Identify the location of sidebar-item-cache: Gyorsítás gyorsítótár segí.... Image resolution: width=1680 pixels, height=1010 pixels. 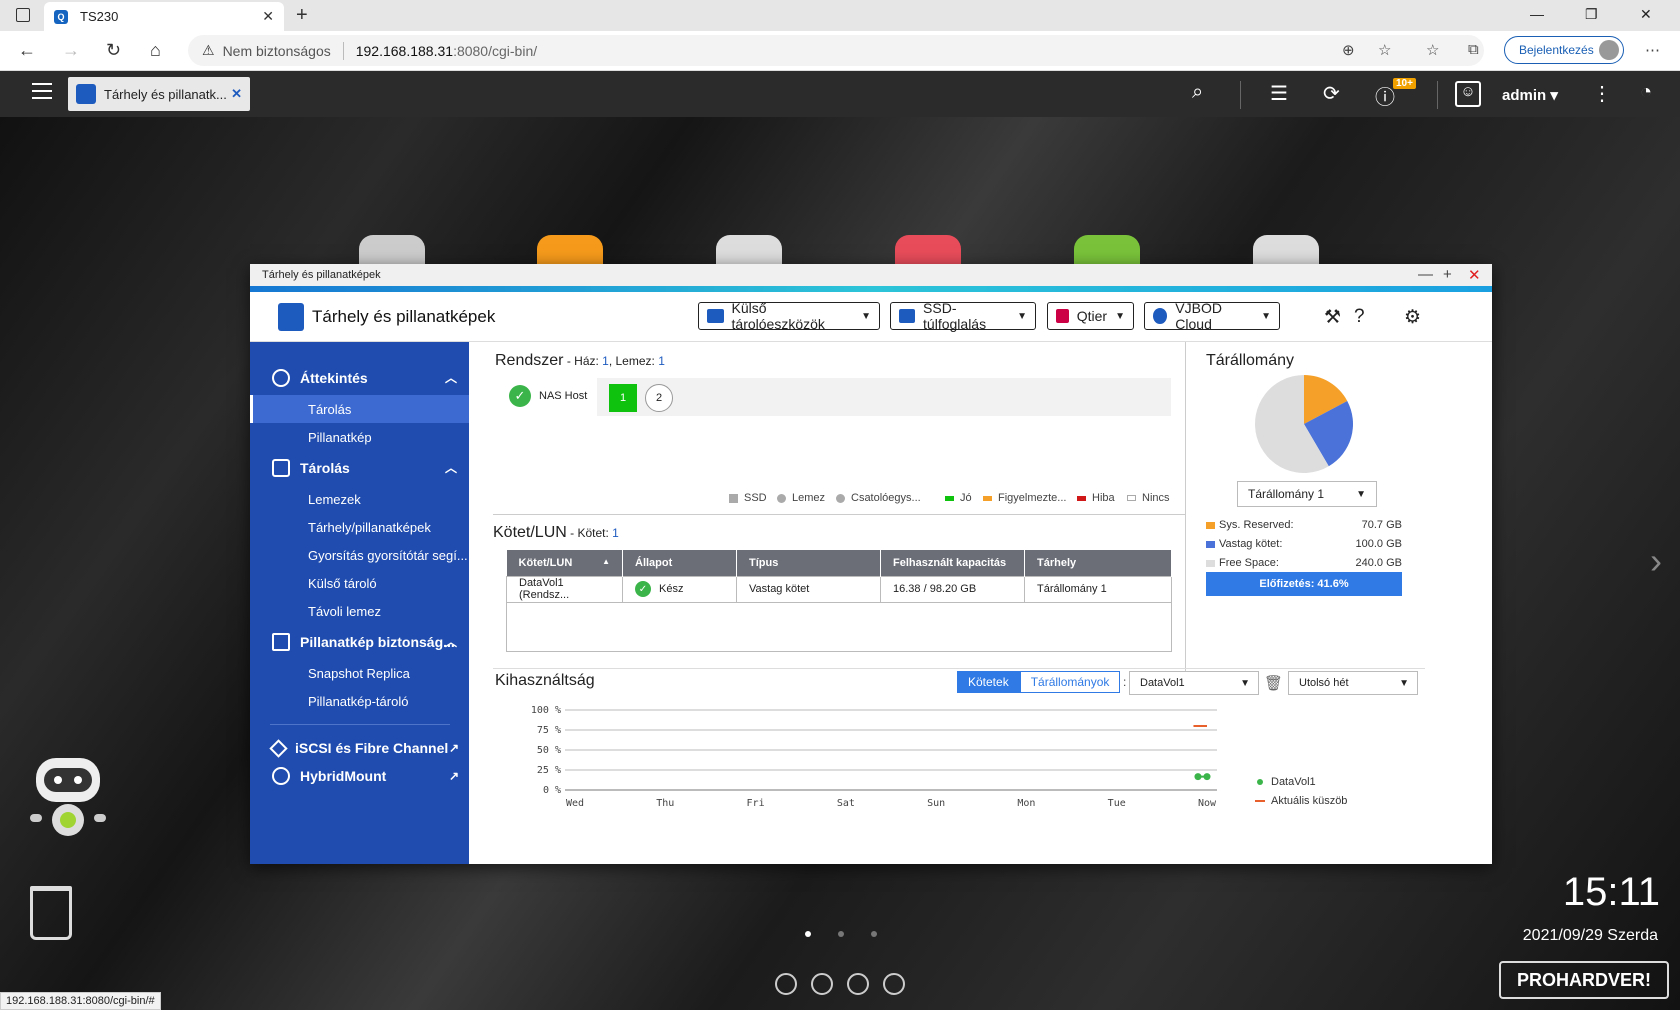
(359, 555).